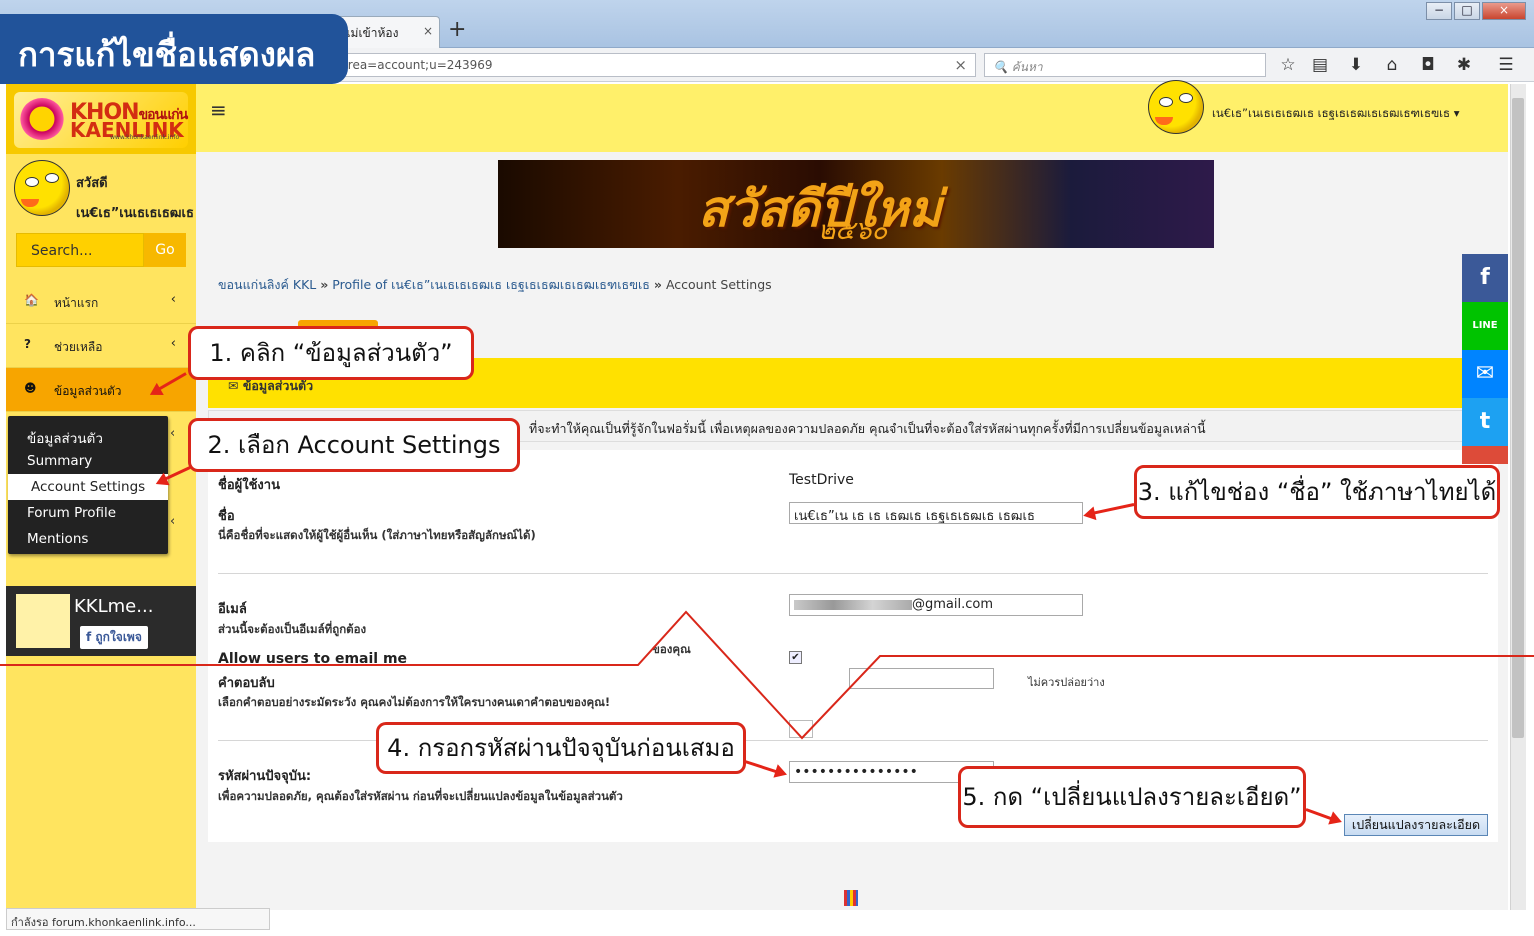  Describe the element at coordinates (331, 353) in the screenshot. I see `callout-step-1: 1. คลิก “ข้อมูลส่วนตัว”` at that location.